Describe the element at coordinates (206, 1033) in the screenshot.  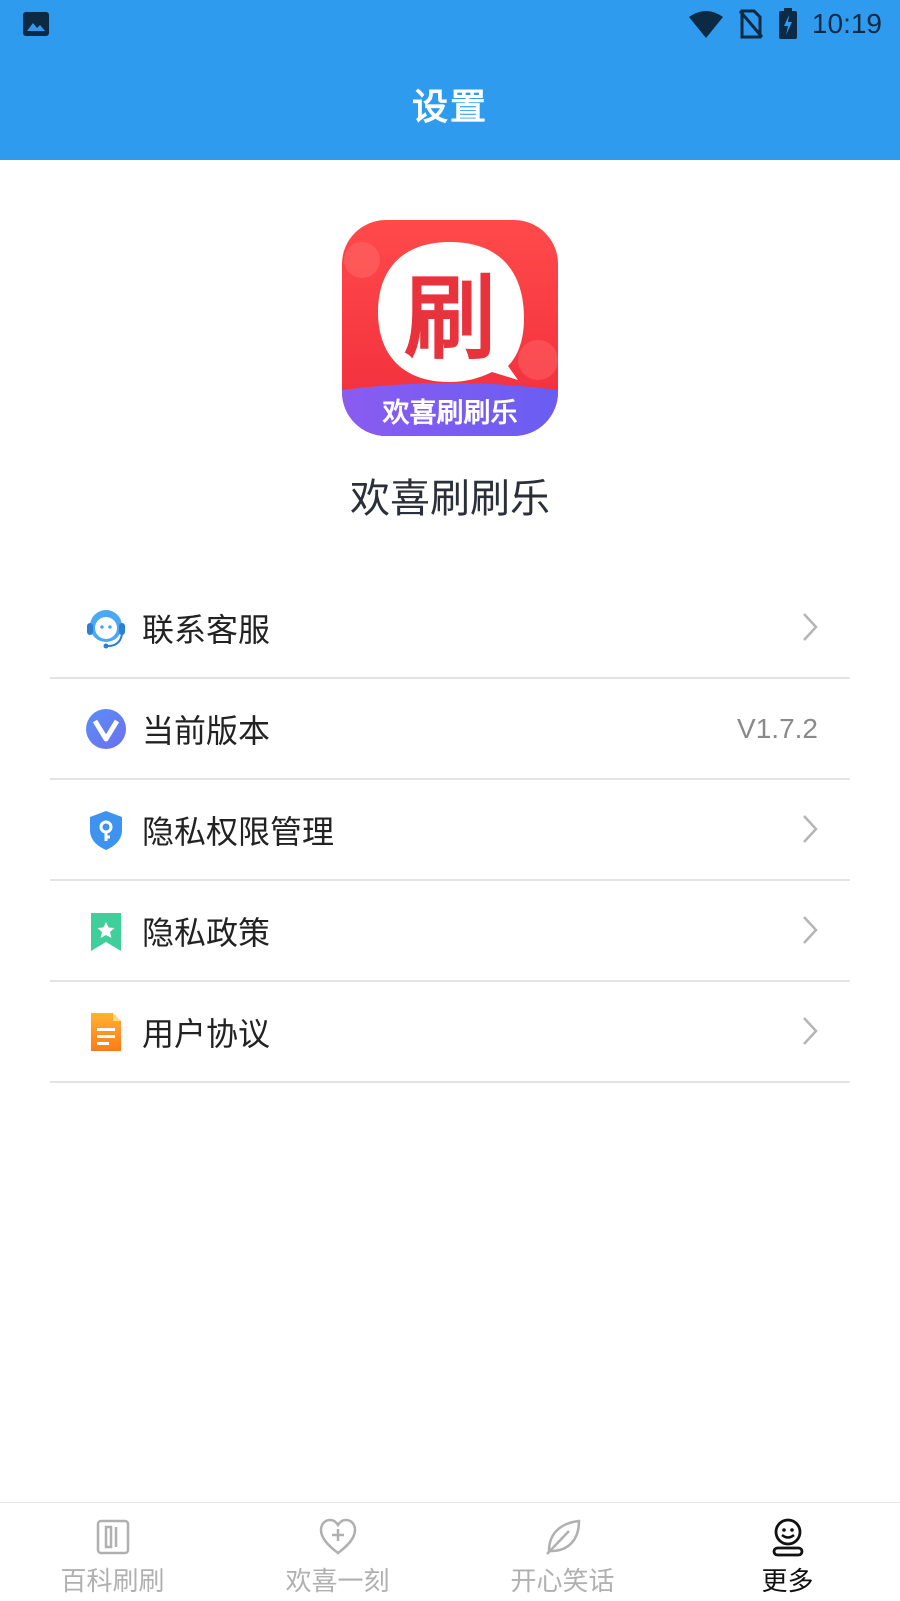
I see `menu-item-label: 用户协议` at that location.